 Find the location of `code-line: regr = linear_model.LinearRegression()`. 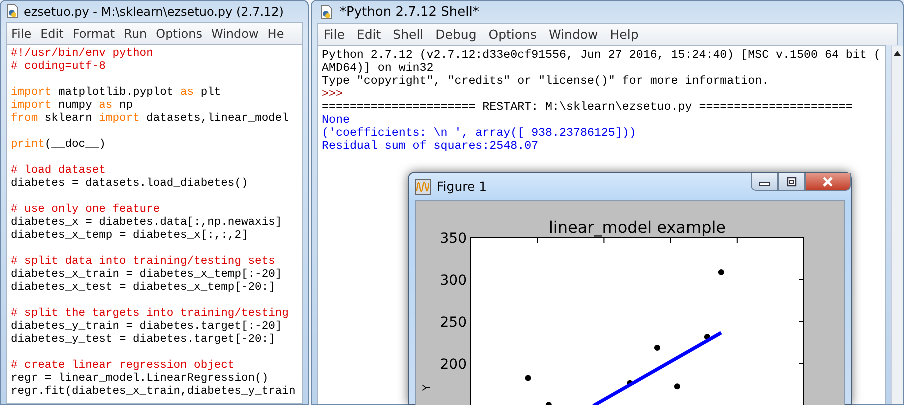

code-line: regr = linear_model.LinearRegression() is located at coordinates (140, 379).